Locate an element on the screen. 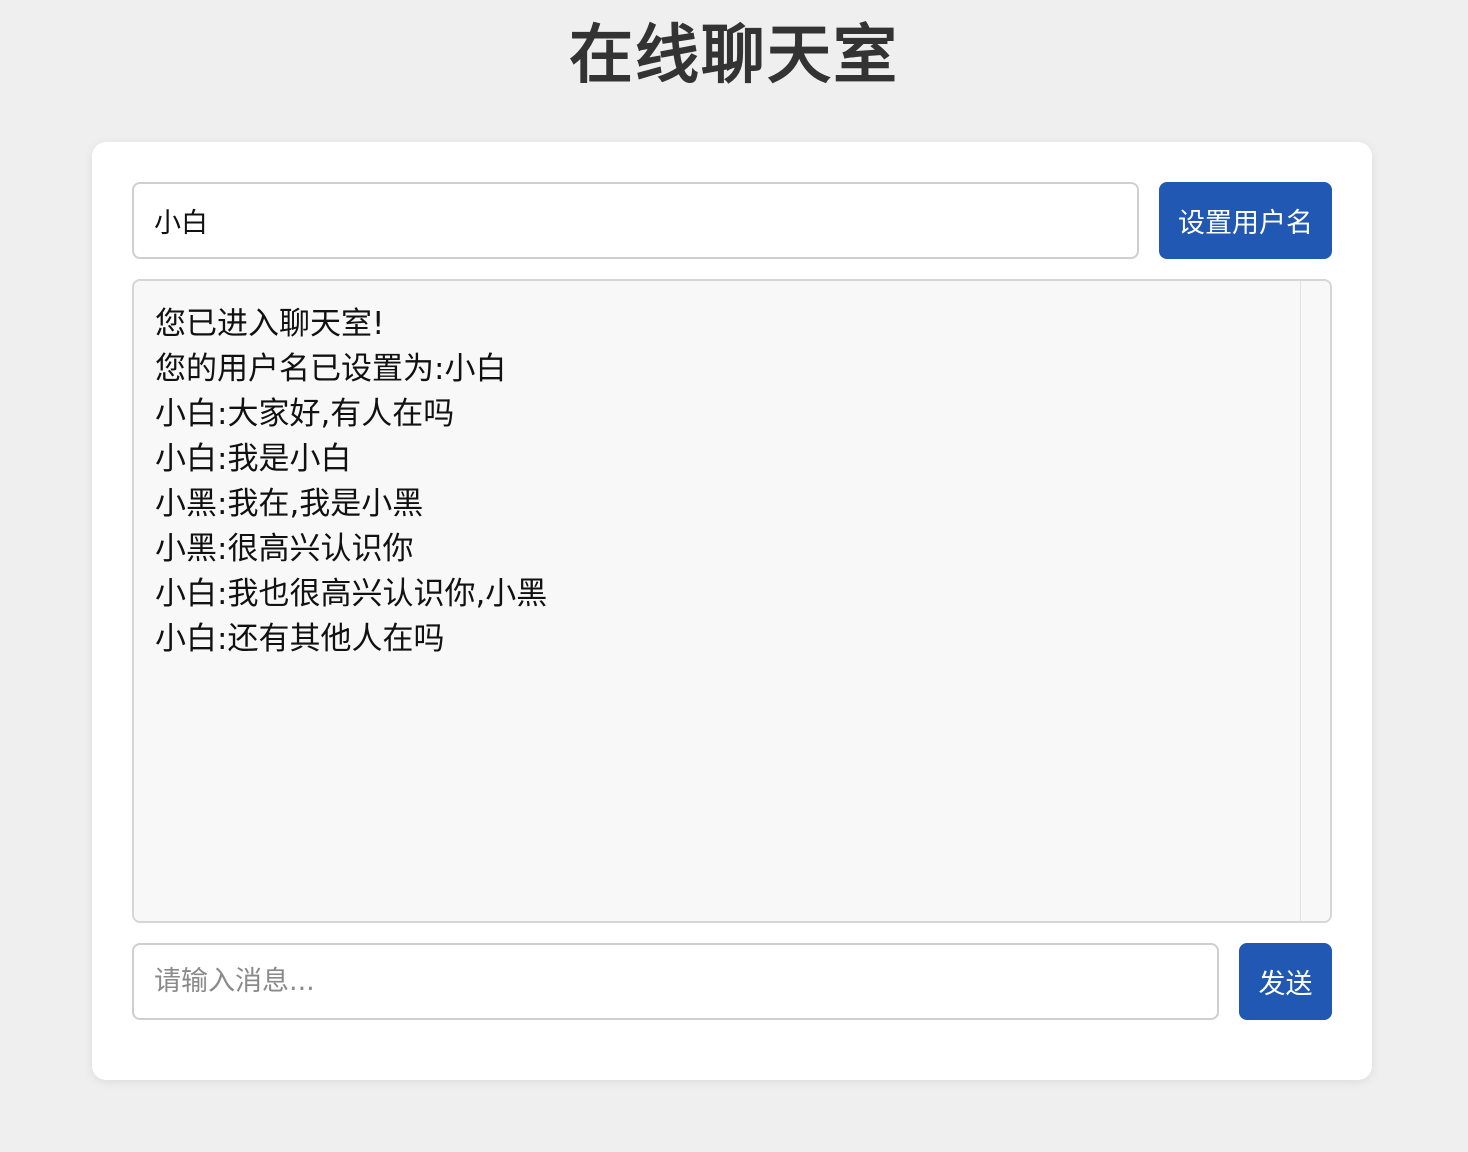 Image resolution: width=1468 pixels, height=1152 pixels. page-title: 在线聊天室 is located at coordinates (734, 56).